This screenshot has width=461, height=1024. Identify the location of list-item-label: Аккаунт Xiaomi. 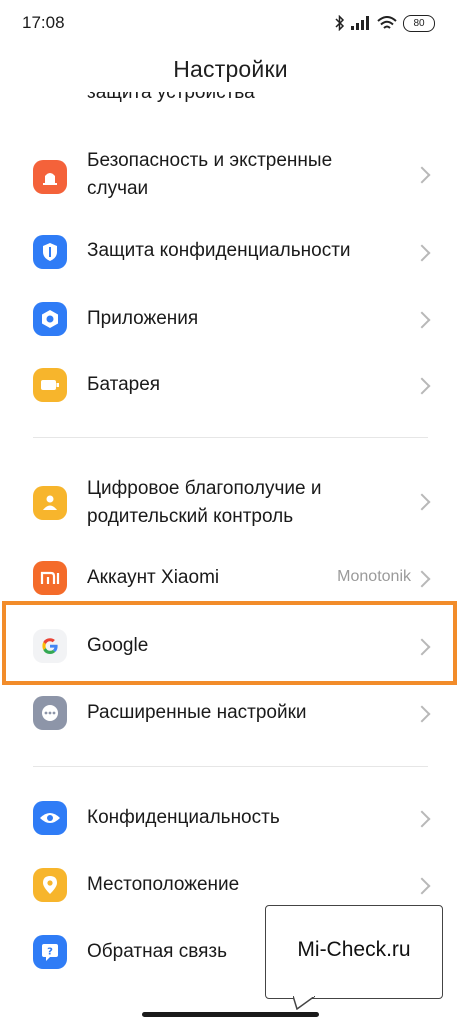
(153, 577).